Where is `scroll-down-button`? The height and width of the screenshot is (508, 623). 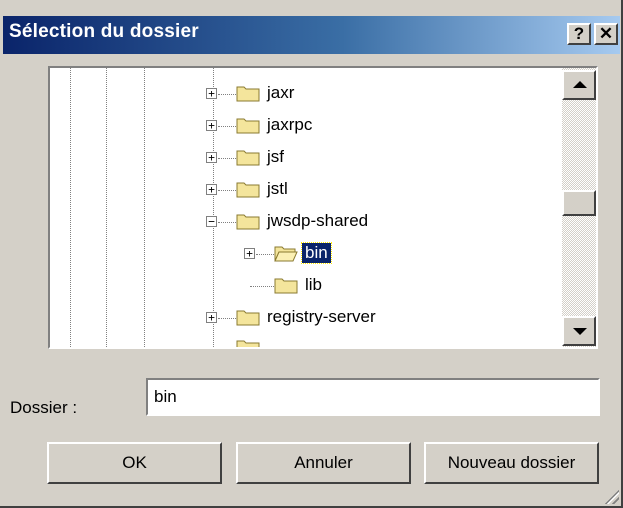
scroll-down-button is located at coordinates (579, 331).